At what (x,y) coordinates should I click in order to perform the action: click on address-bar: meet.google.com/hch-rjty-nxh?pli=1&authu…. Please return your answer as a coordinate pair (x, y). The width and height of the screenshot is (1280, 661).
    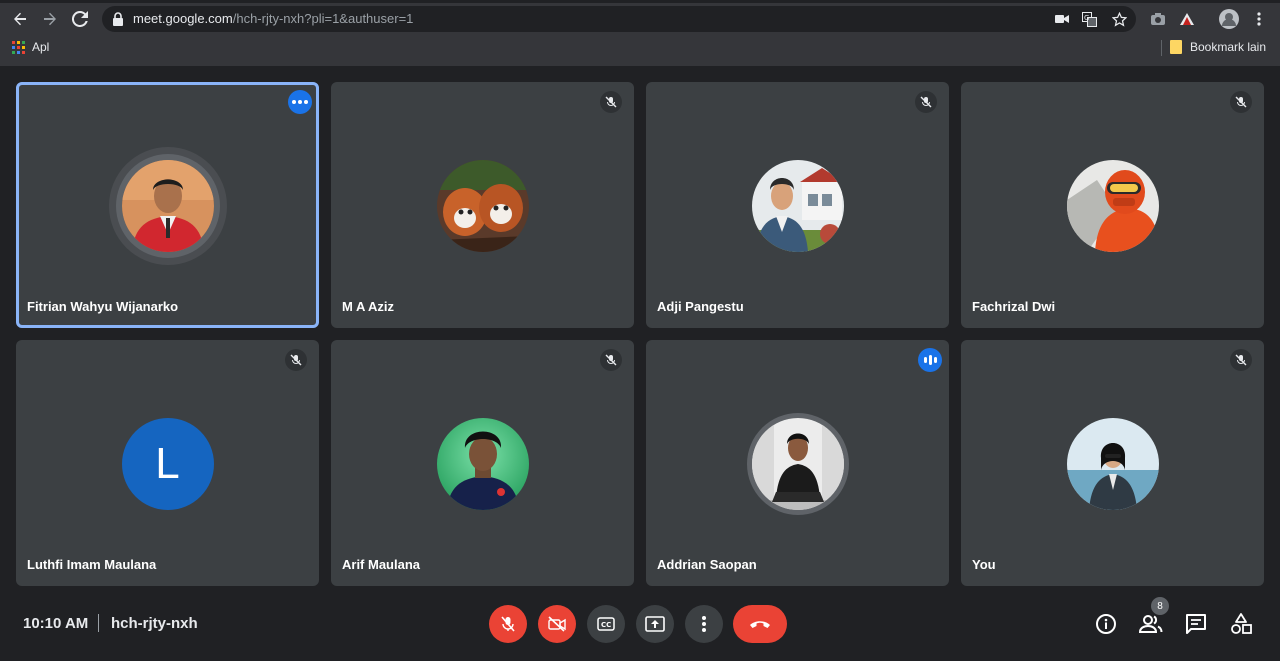
    Looking at the image, I should click on (619, 19).